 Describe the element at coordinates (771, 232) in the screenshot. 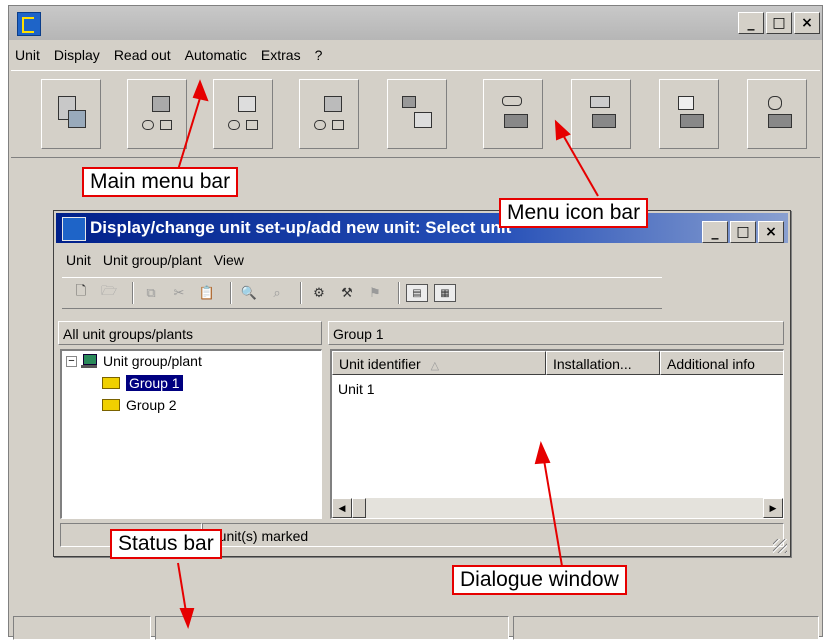

I see `dialog-close-button: ×` at that location.